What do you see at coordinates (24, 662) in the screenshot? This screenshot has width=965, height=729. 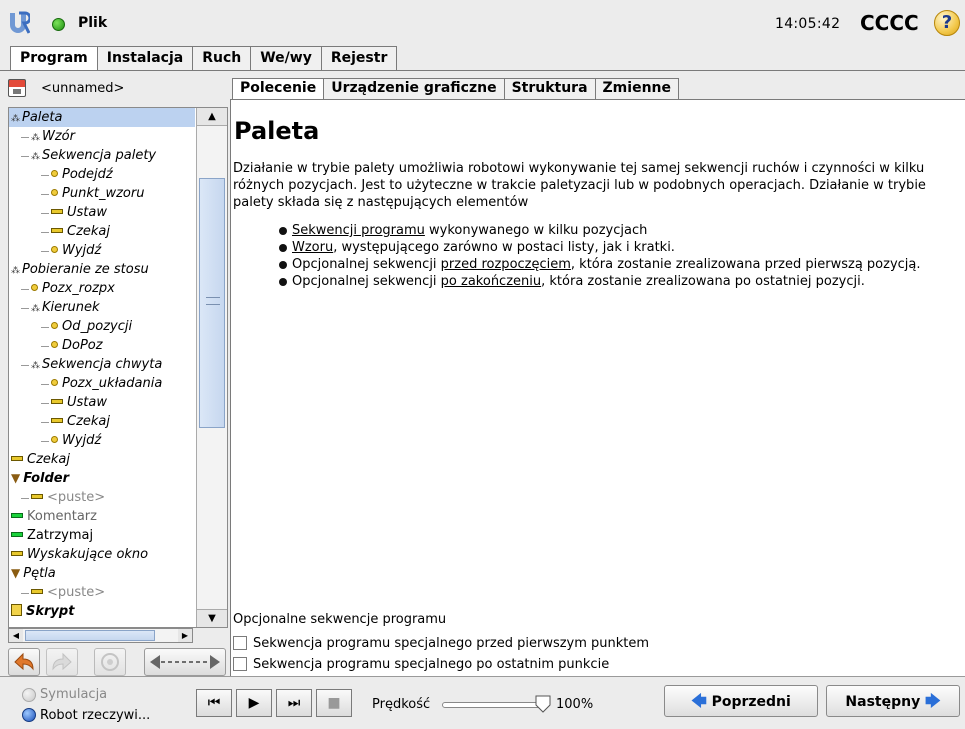 I see `undo-button` at bounding box center [24, 662].